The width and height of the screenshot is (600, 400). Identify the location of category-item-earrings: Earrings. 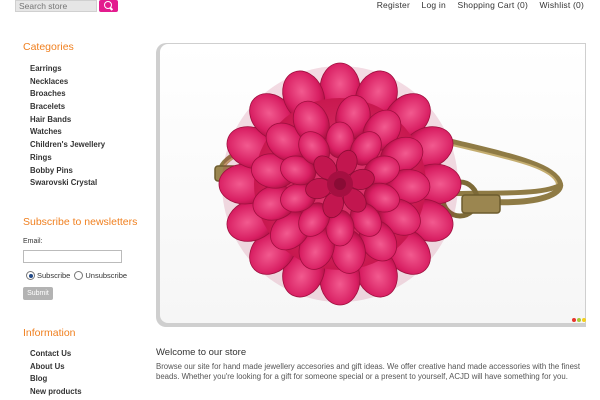
(67, 69).